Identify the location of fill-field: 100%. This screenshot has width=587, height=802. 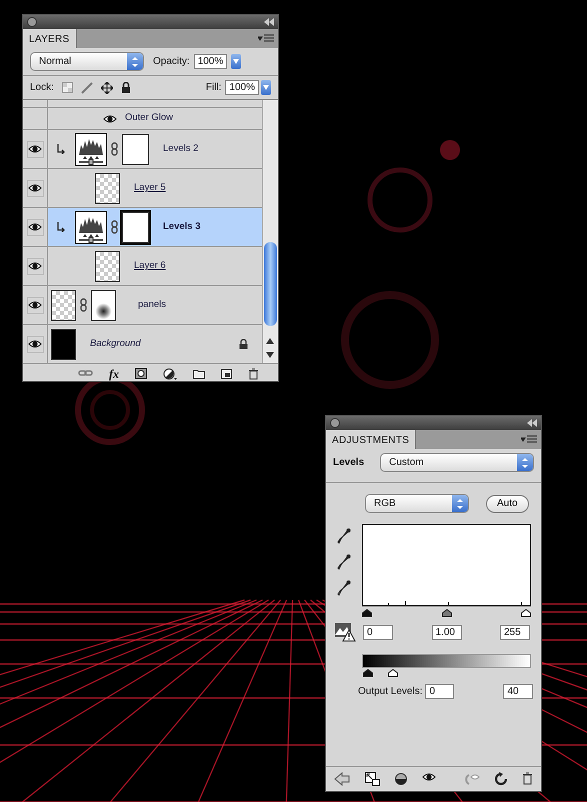
(242, 87).